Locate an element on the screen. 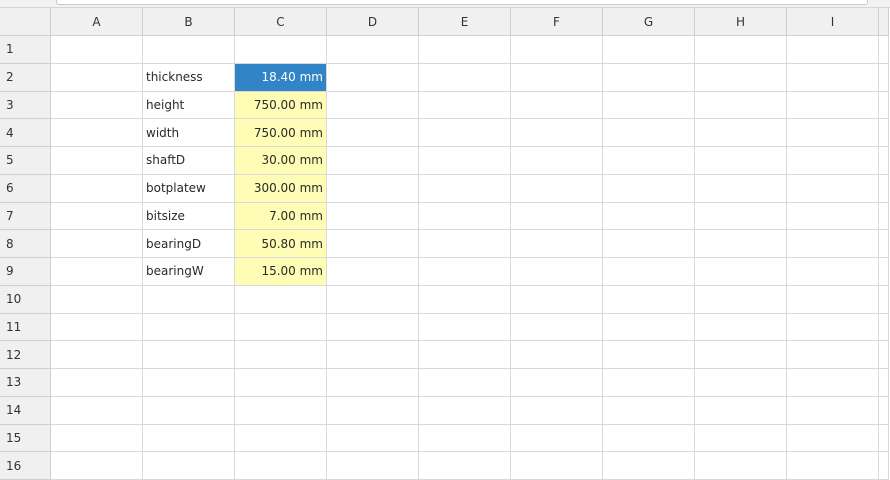 The image size is (890, 480). cell-j13 is located at coordinates (884, 383).